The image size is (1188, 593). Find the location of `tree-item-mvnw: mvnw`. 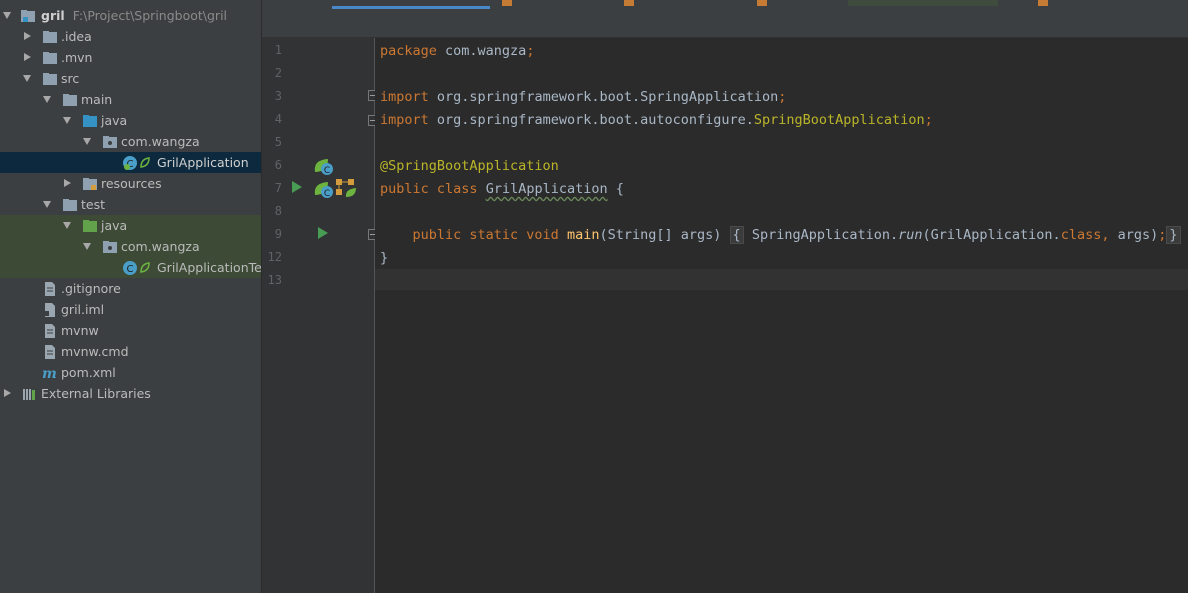

tree-item-mvnw: mvnw is located at coordinates (130, 330).